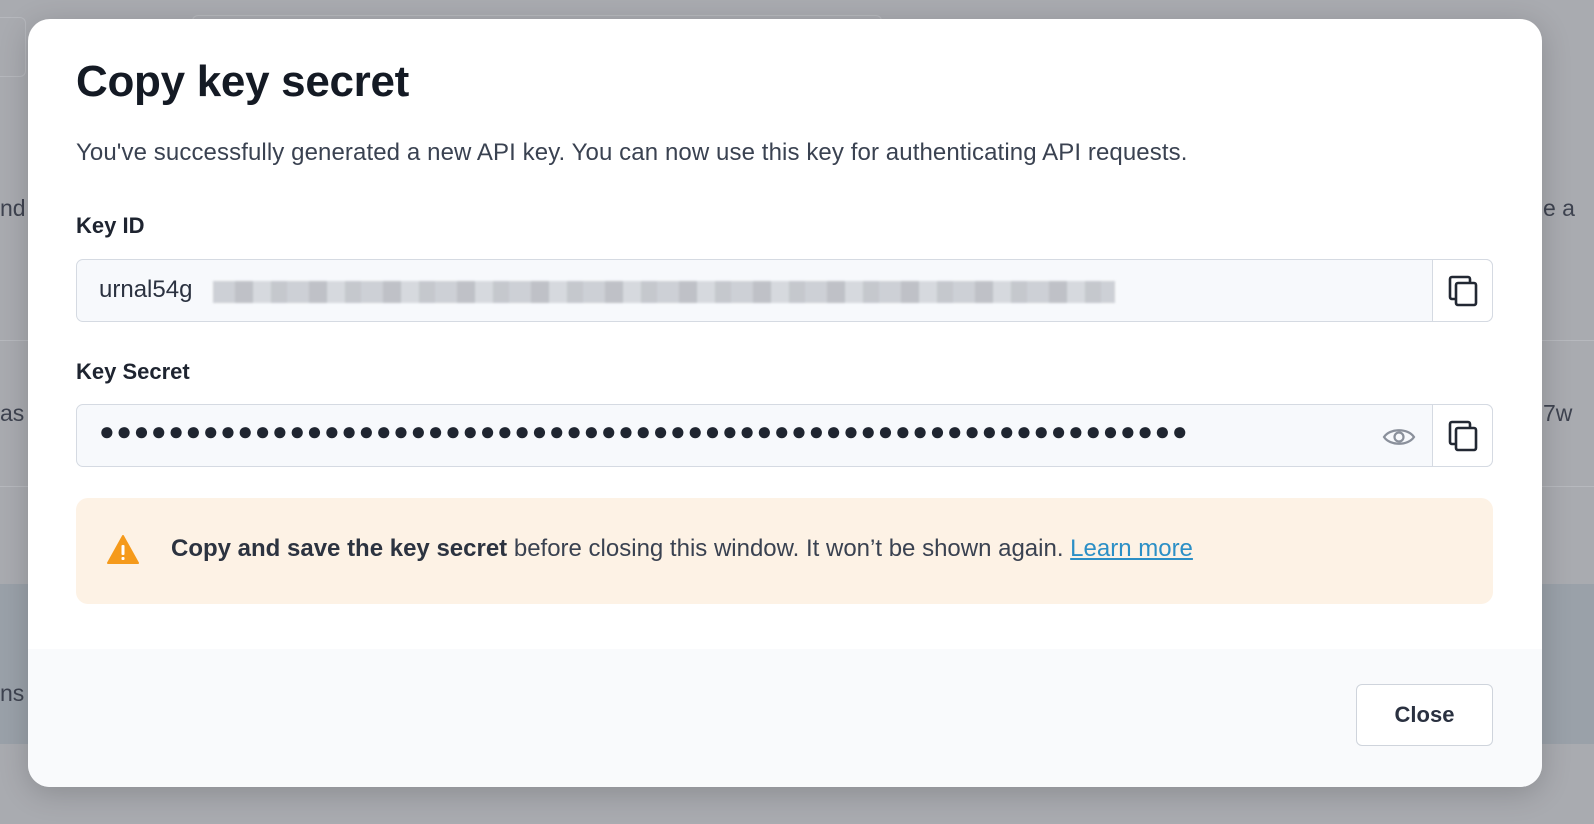 The image size is (1594, 824). I want to click on background-copy-button, so click(13, 47).